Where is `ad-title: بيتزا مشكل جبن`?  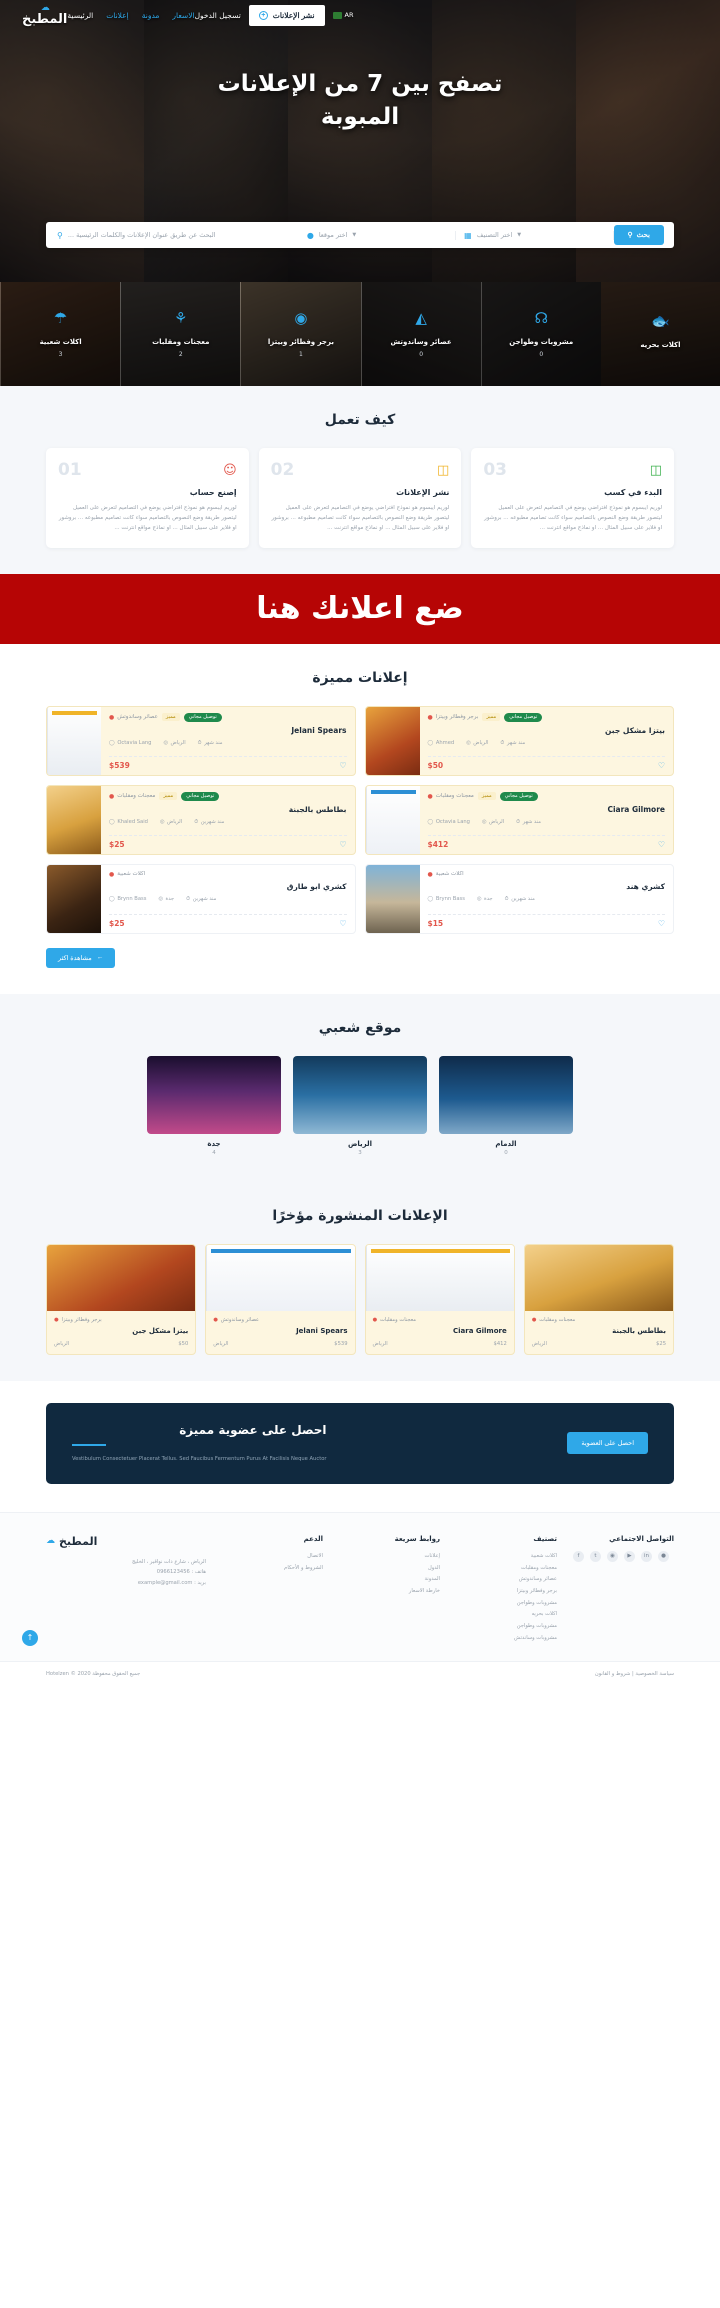
ad-title: بيتزا مشكل جبن is located at coordinates (546, 730).